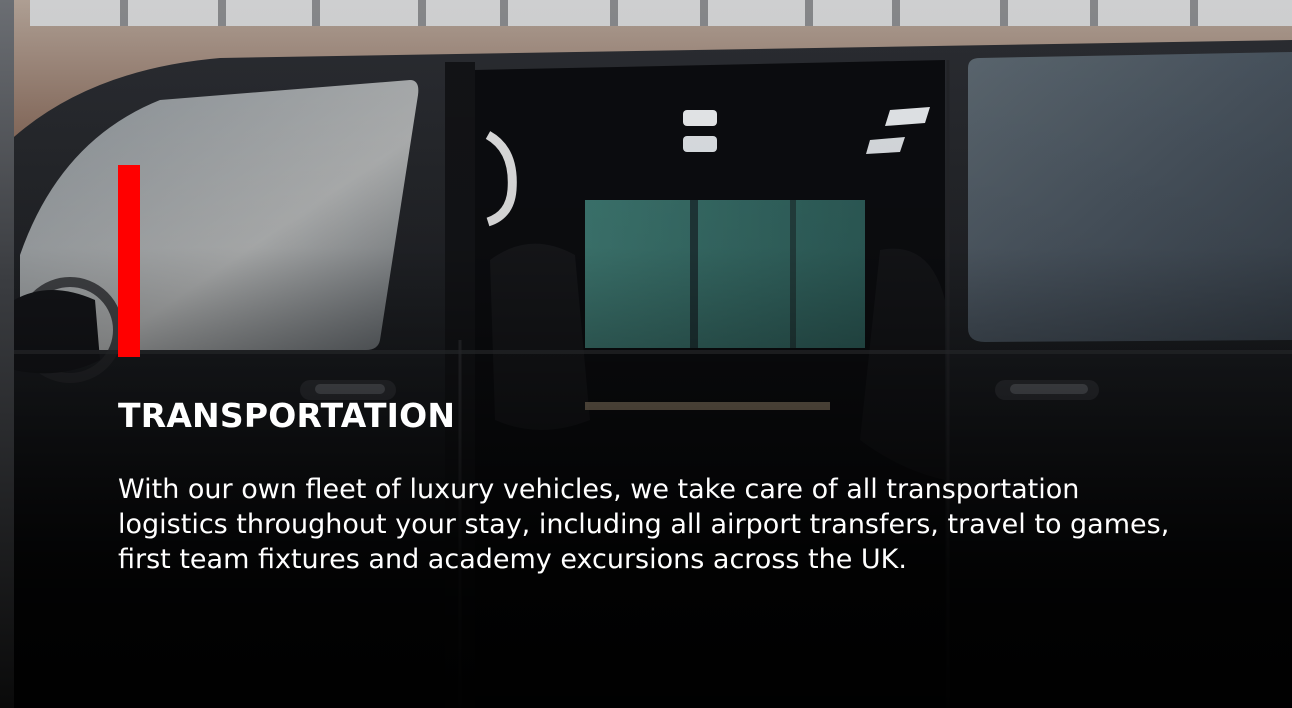 This screenshot has width=1292, height=708. Describe the element at coordinates (7, 354) in the screenshot. I see `left-edge-strip` at that location.